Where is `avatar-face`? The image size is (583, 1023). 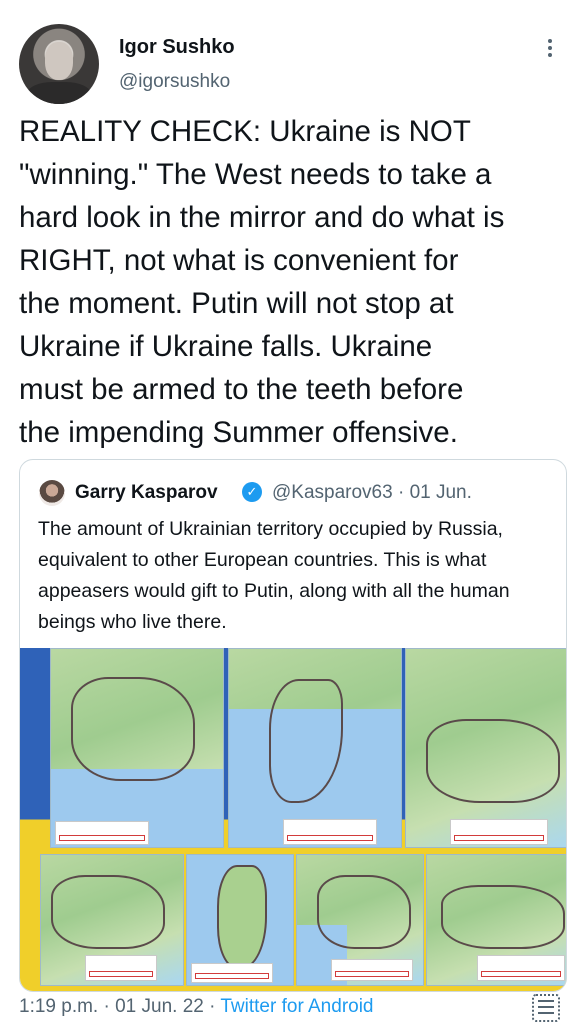 avatar-face is located at coordinates (59, 61).